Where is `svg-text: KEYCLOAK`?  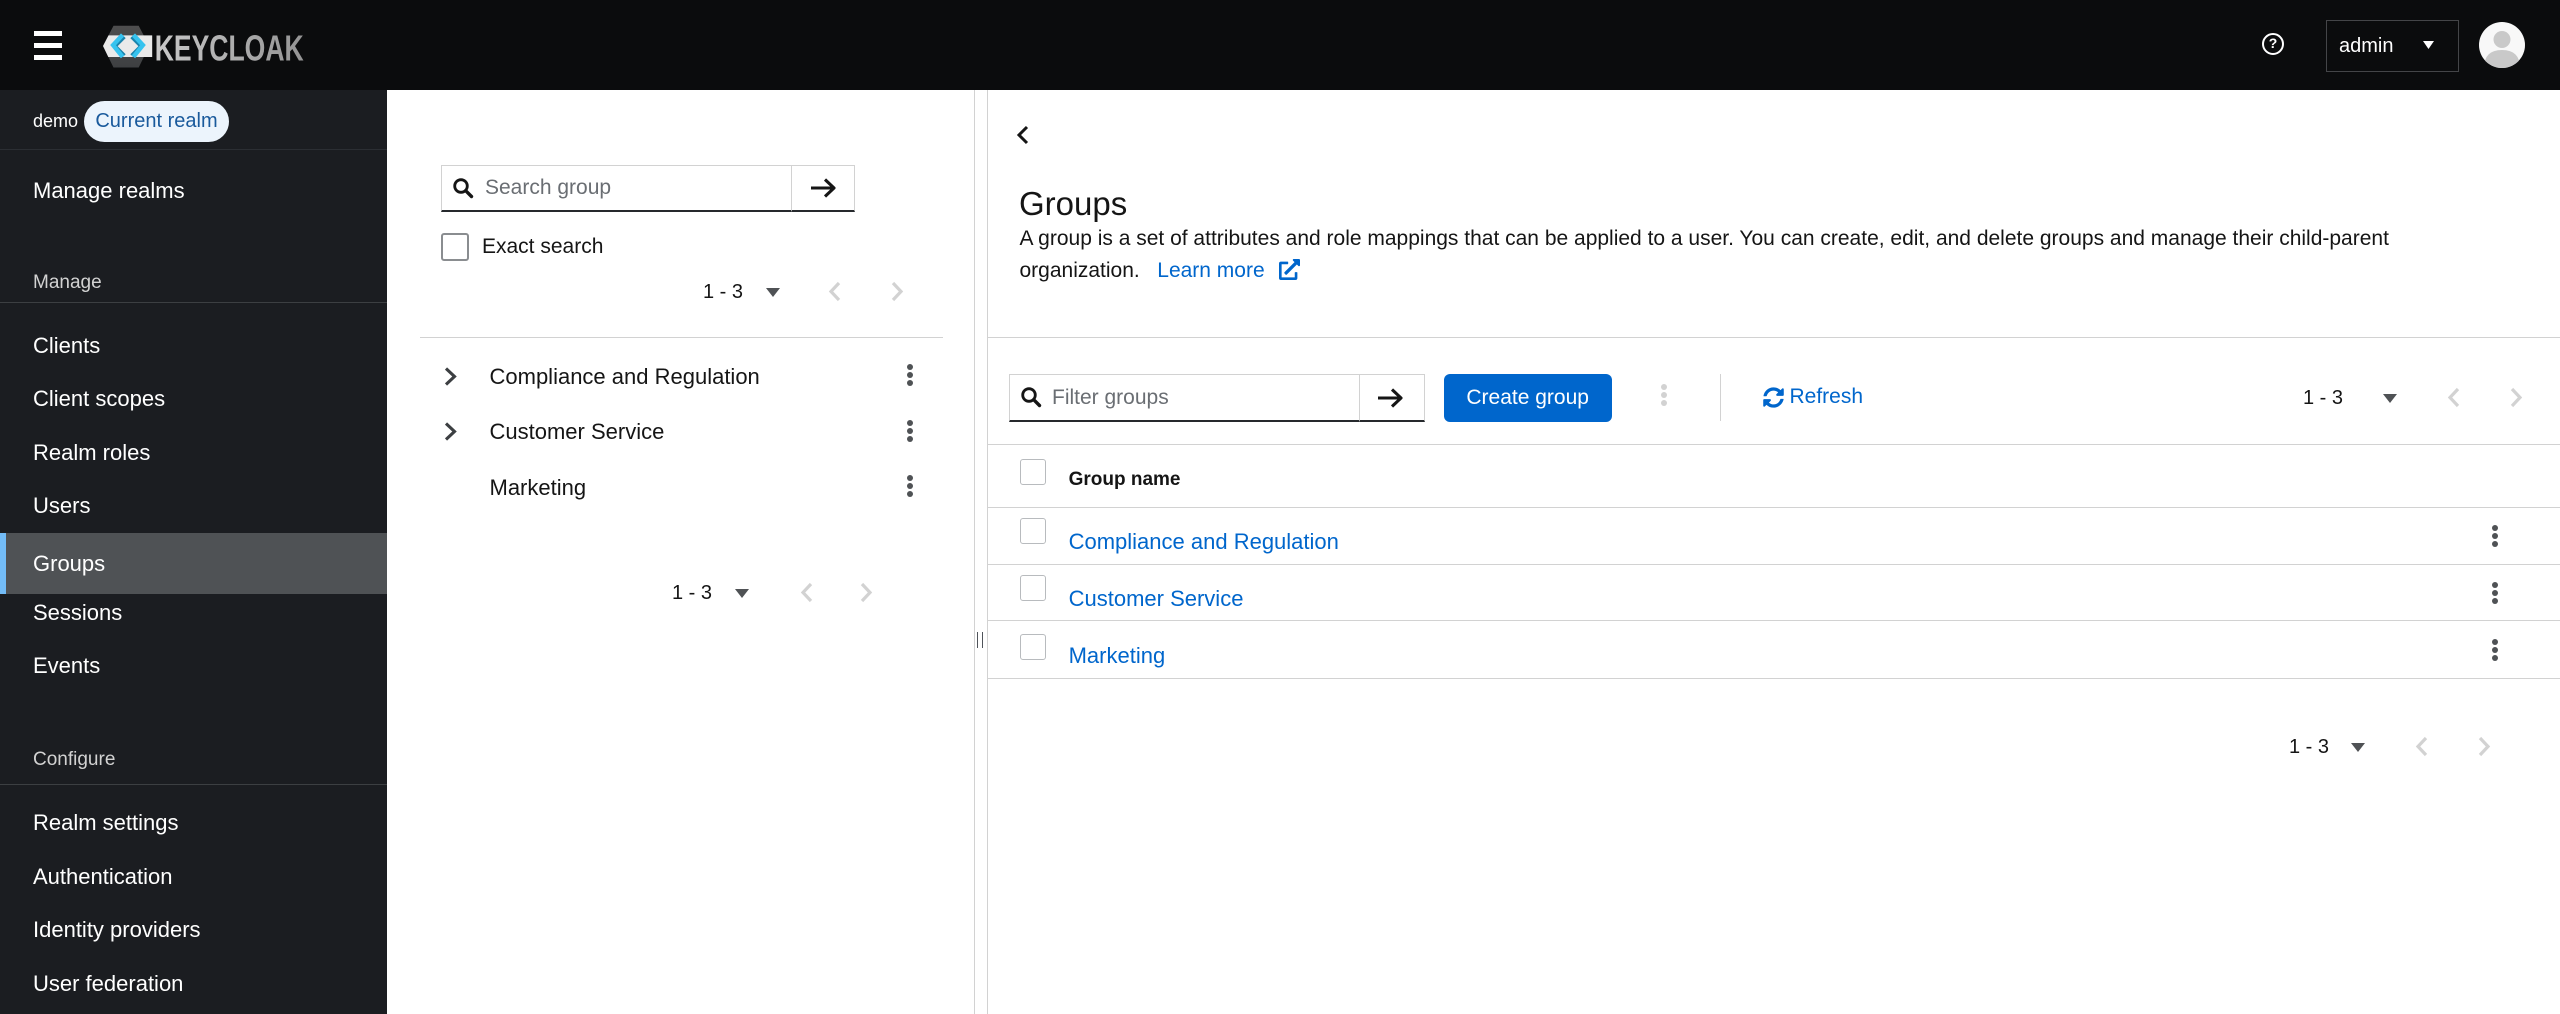
svg-text: KEYCLOAK is located at coordinates (229, 47).